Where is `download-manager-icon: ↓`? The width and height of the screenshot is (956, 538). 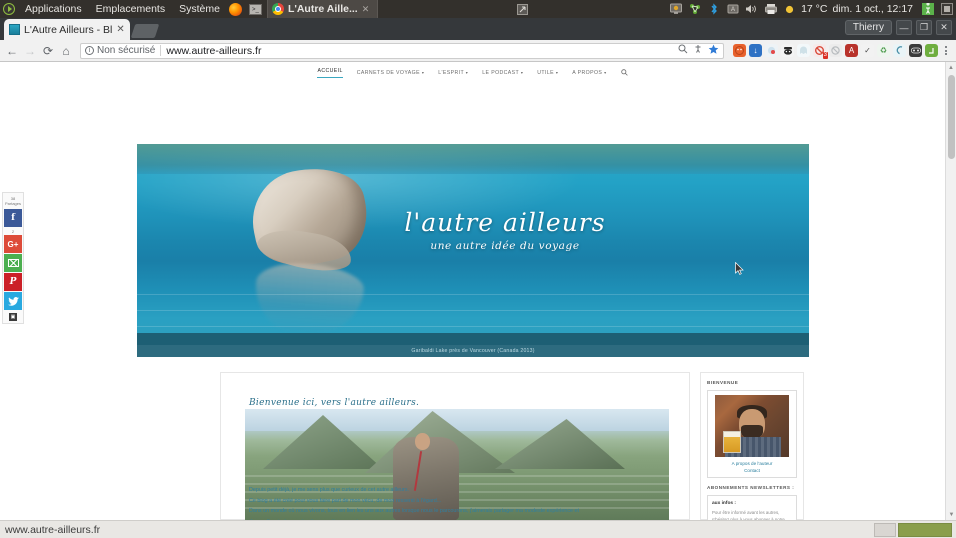 download-manager-icon: ↓ is located at coordinates (755, 50).